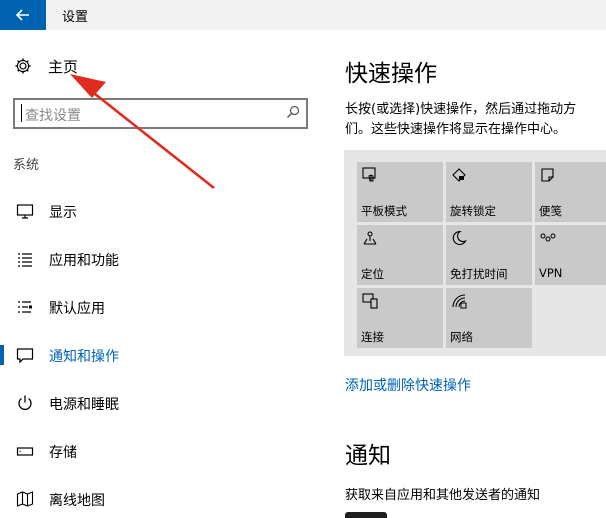 Image resolution: width=606 pixels, height=518 pixels. Describe the element at coordinates (21, 113) in the screenshot. I see `text-caret` at that location.